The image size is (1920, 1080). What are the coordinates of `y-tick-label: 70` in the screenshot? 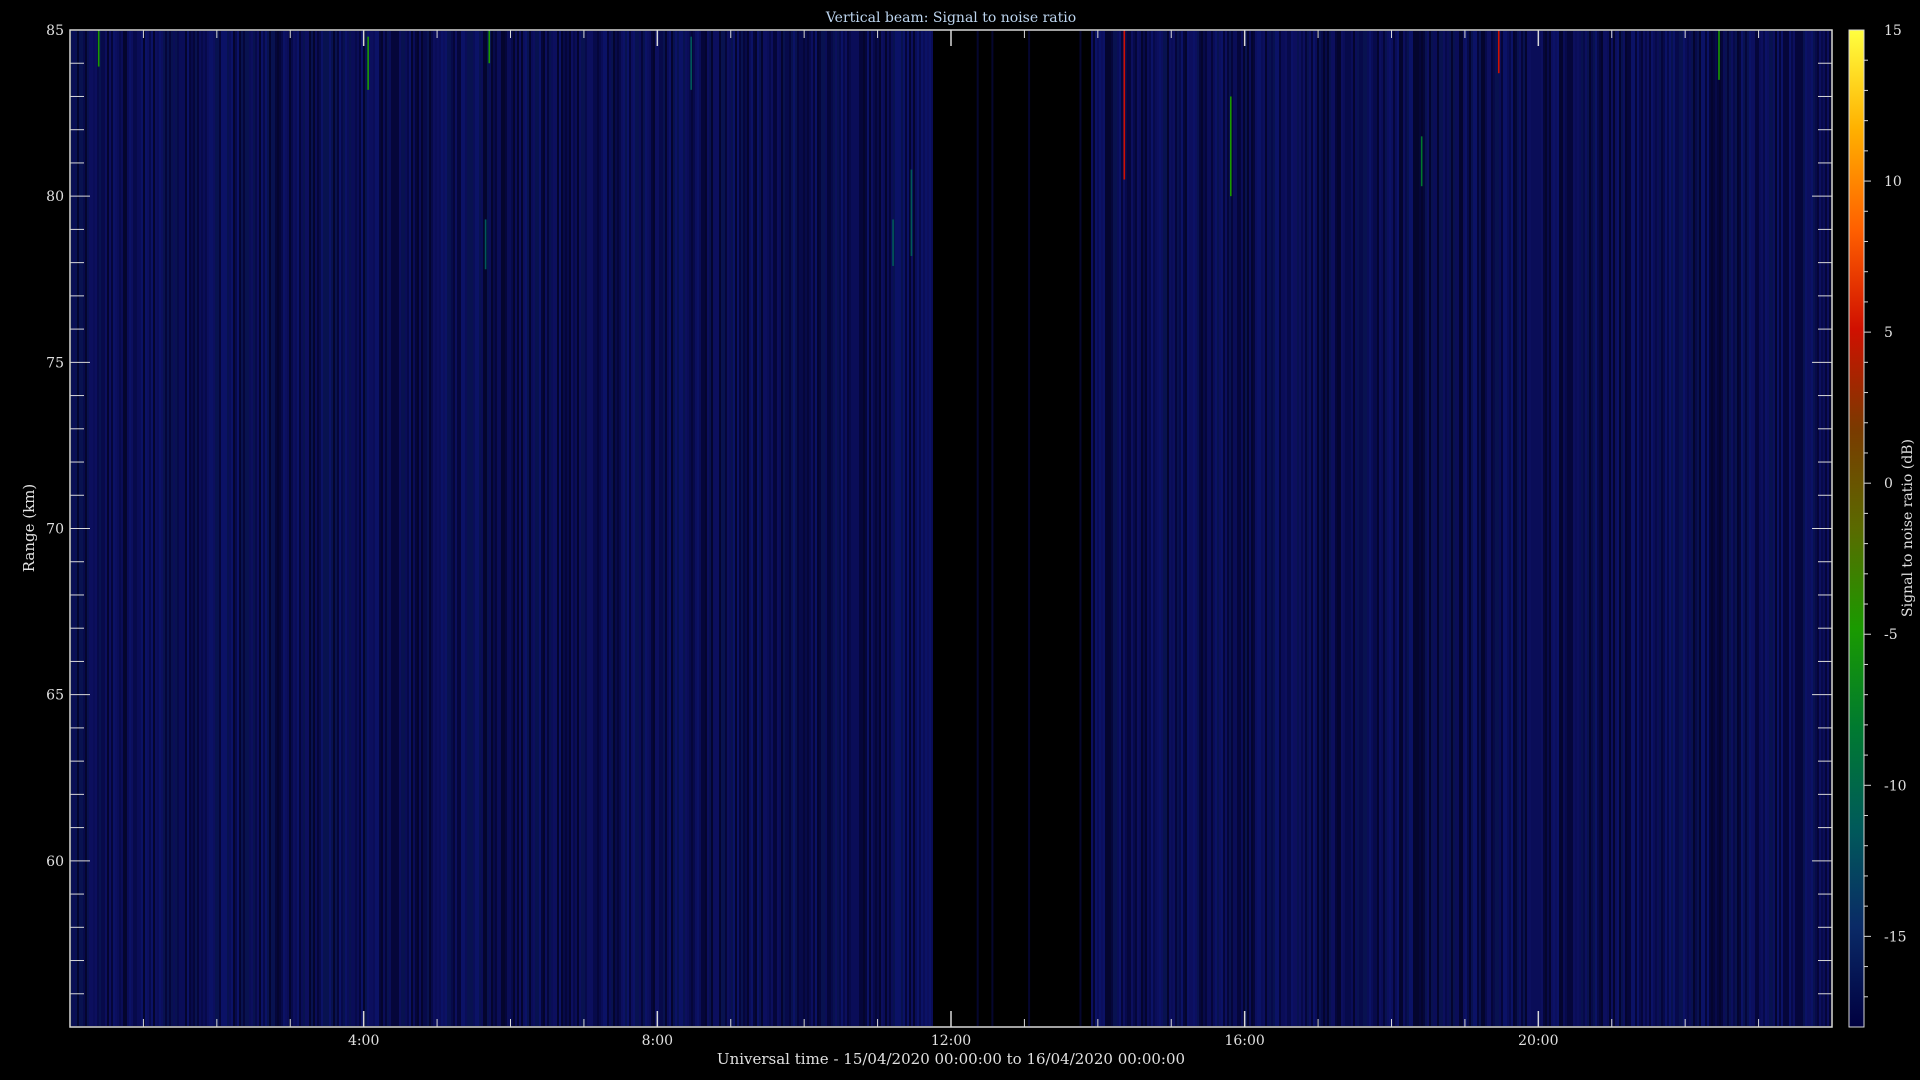 It's located at (55, 530).